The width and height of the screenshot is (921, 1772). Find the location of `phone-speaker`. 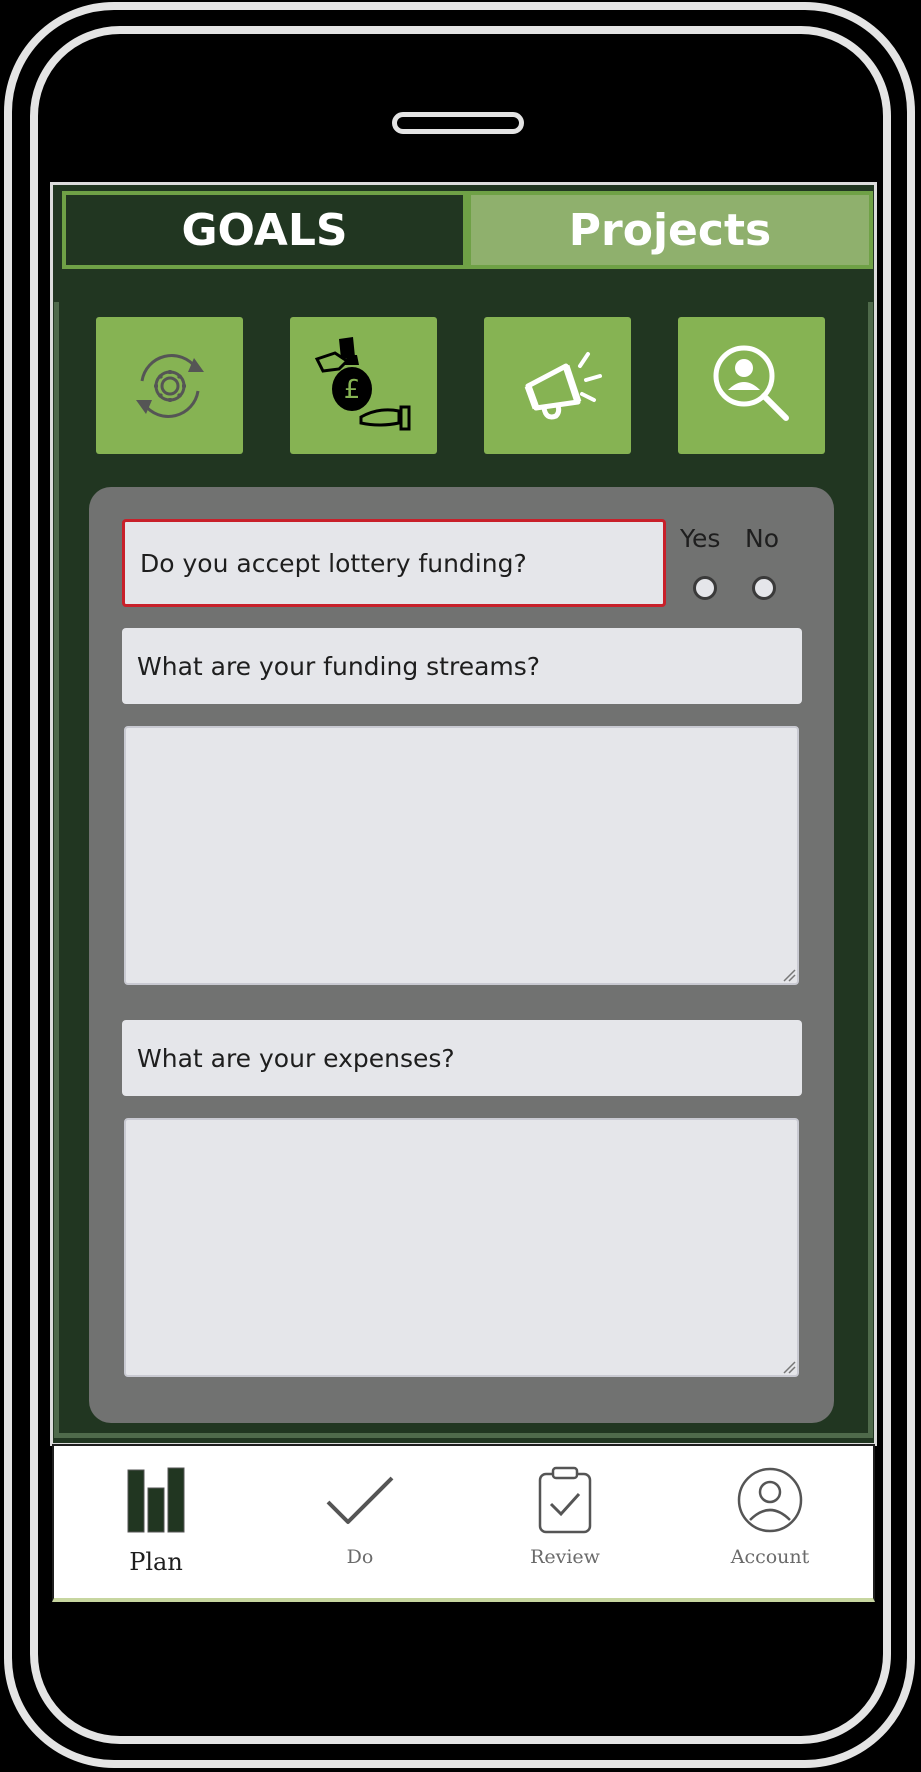

phone-speaker is located at coordinates (458, 123).